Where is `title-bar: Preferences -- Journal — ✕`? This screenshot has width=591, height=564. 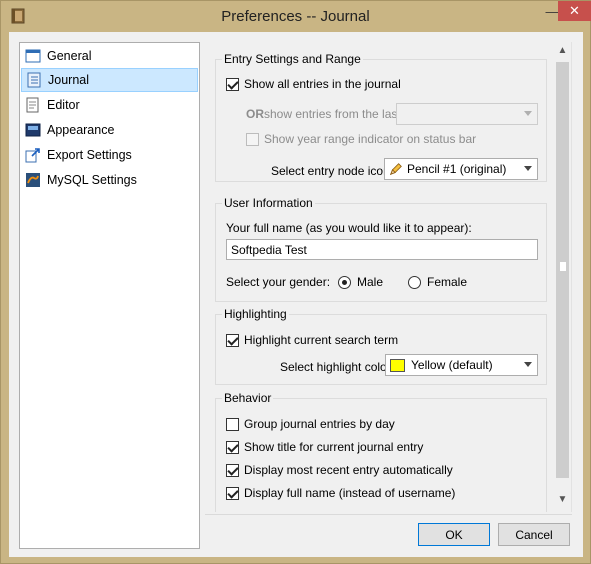 title-bar: Preferences -- Journal — ✕ is located at coordinates (296, 16).